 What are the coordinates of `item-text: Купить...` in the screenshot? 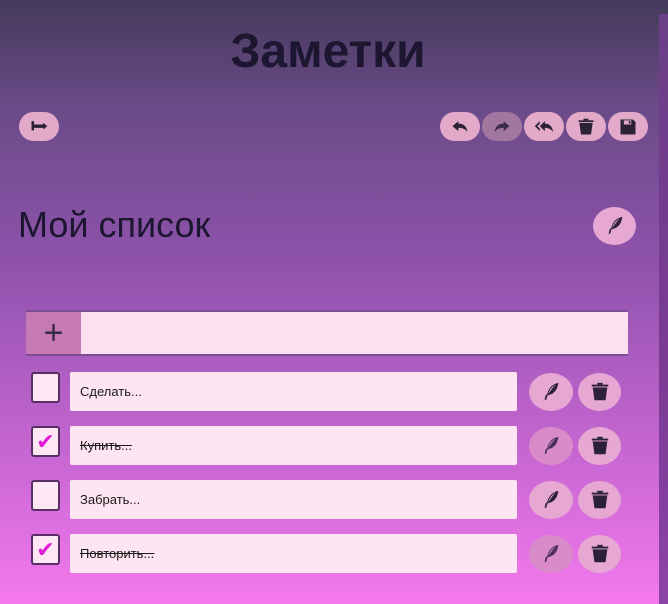 It's located at (293, 445).